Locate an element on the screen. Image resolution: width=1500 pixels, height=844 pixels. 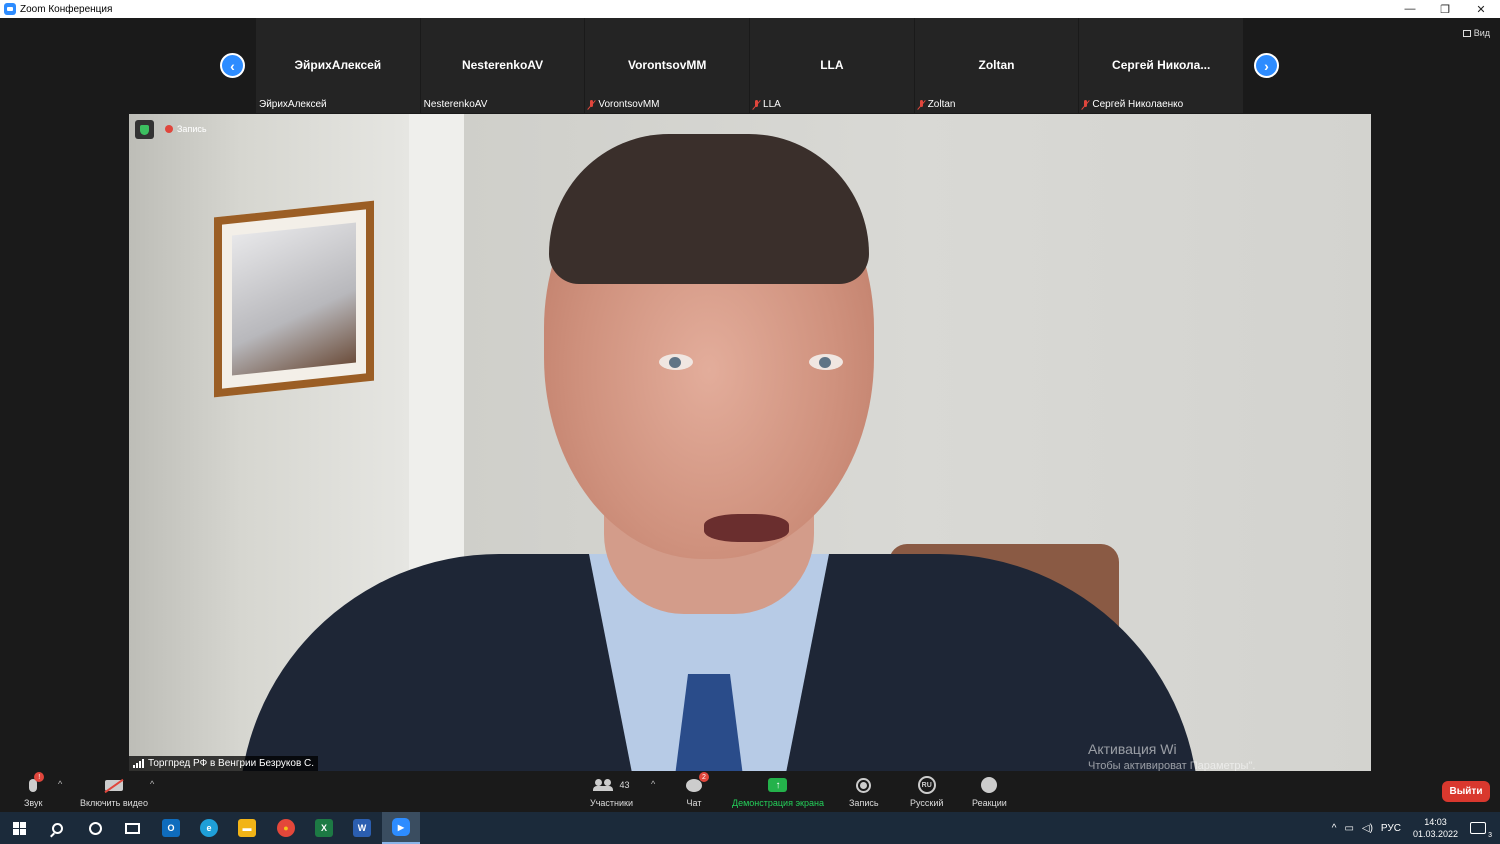
volume-icon: ◁) is located at coordinates (1367, 828).